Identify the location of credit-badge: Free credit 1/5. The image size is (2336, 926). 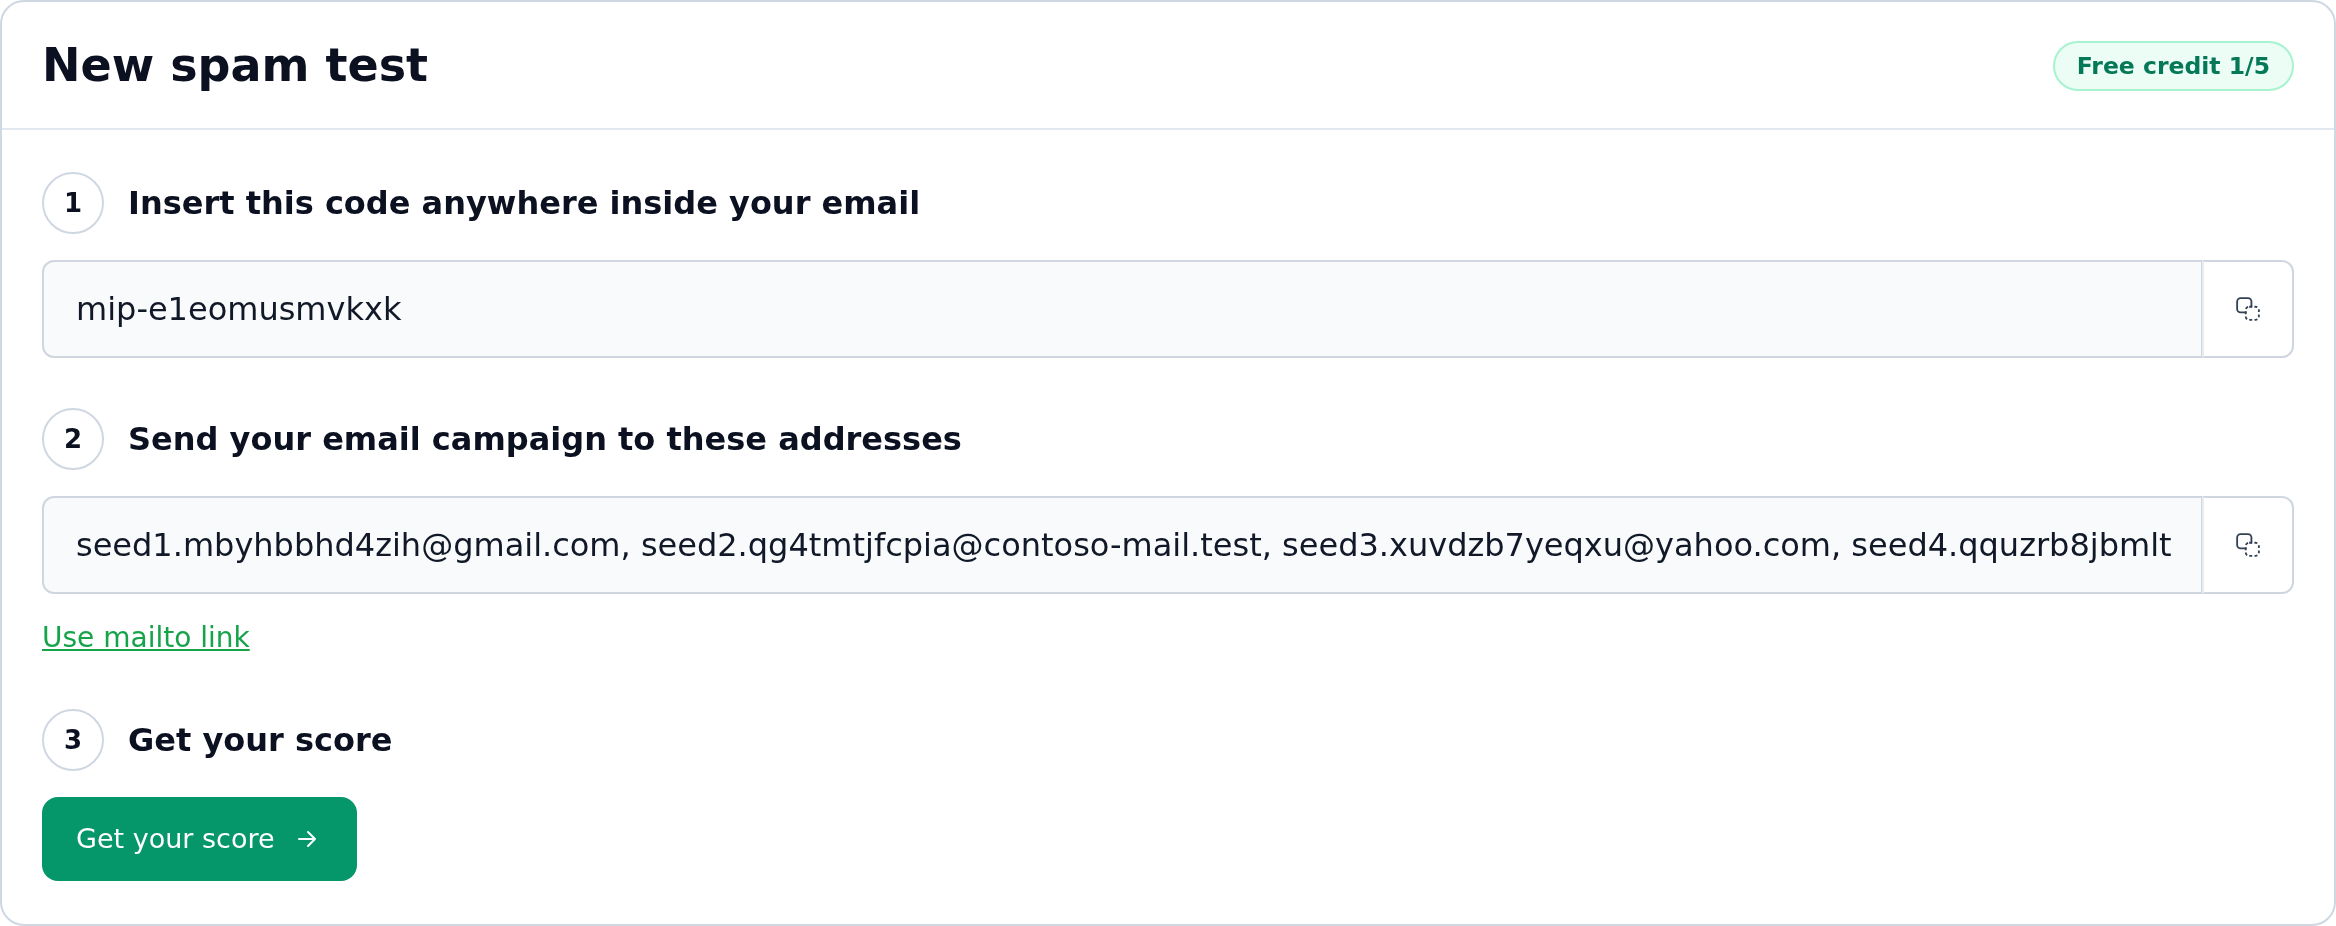
(2173, 65).